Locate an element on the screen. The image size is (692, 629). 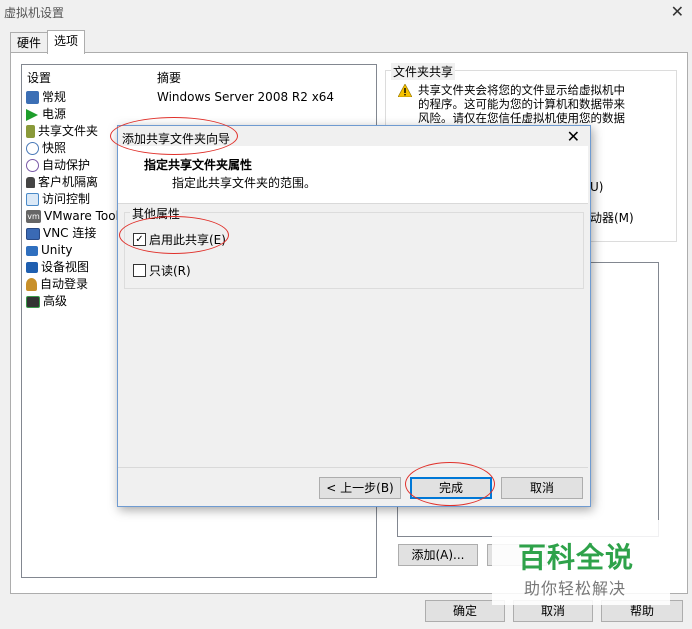
settings-item-isolation: 客户机隔离 is located at coordinates (62, 182).